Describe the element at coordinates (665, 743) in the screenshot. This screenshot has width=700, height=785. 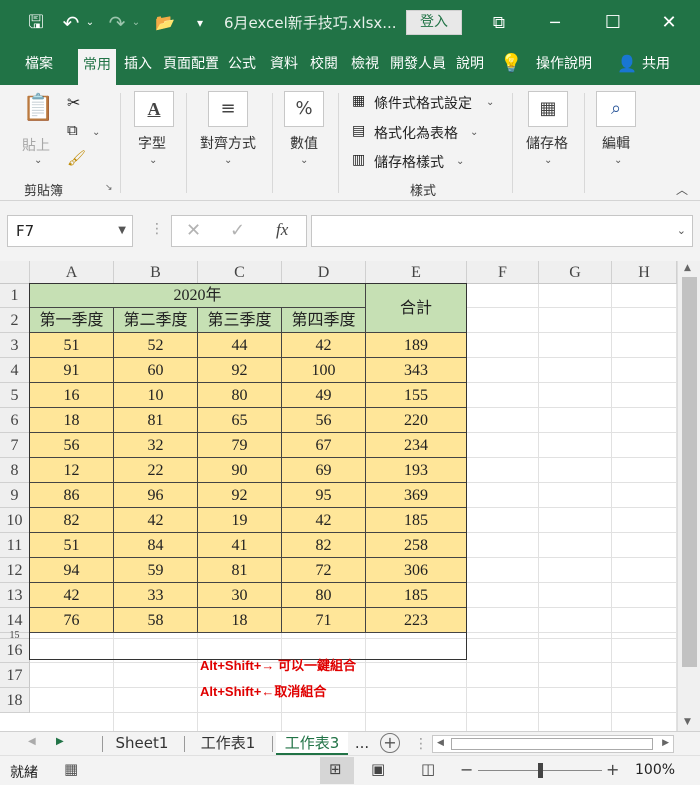
I see `scroll-right-icon: ▶` at that location.